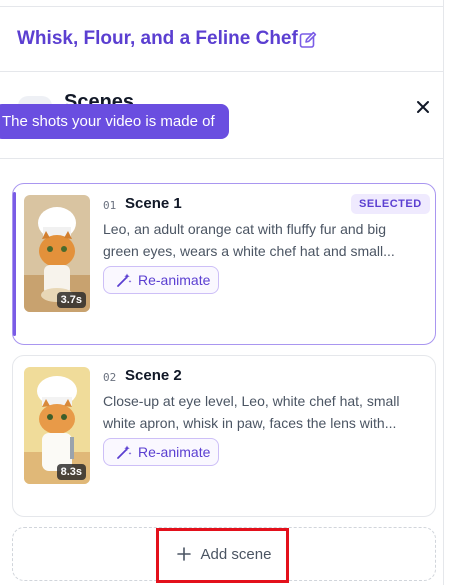  Describe the element at coordinates (110, 377) in the screenshot. I see `scene-number: 02` at that location.